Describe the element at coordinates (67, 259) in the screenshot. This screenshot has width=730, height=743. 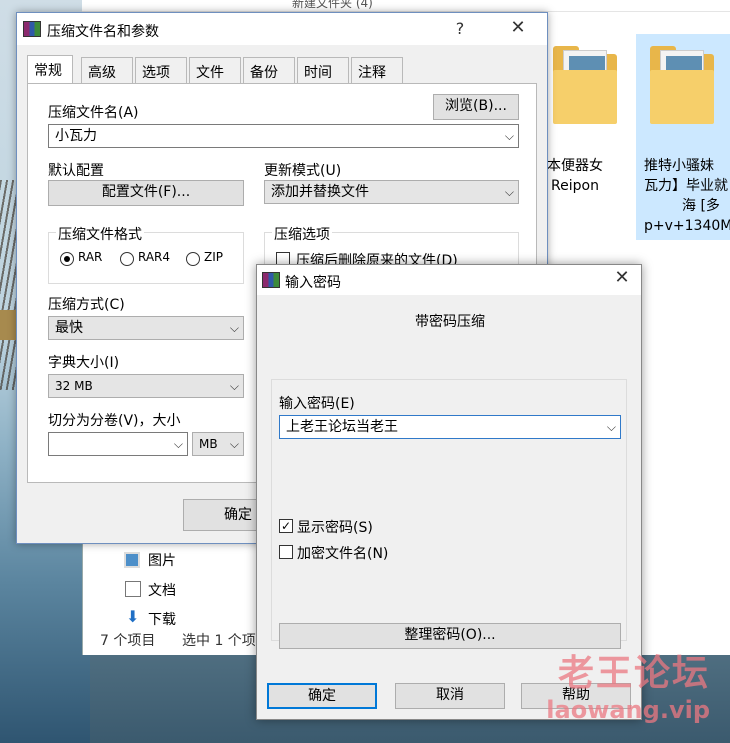
I see `radio-rar` at that location.